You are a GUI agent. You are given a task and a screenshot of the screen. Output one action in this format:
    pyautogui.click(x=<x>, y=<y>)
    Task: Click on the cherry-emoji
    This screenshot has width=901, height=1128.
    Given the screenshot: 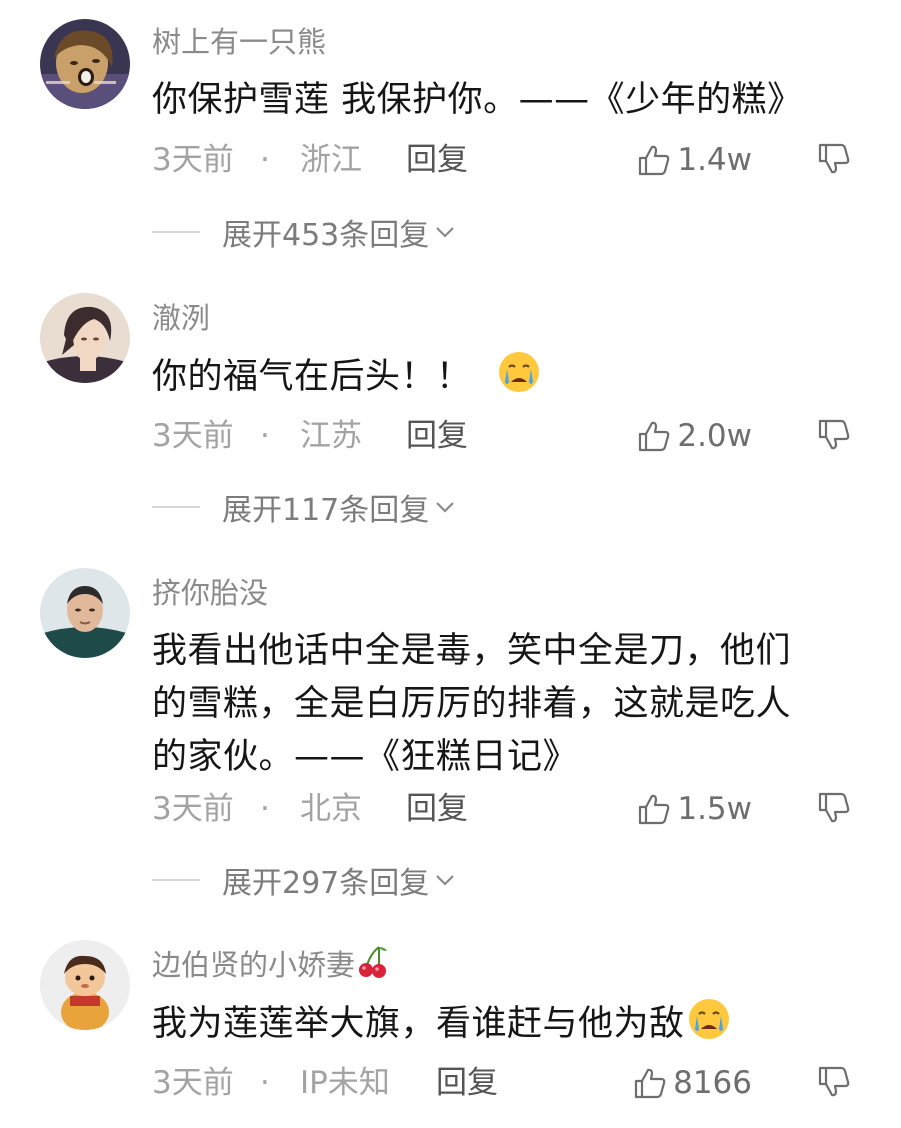 What is the action you would take?
    pyautogui.click(x=373, y=962)
    